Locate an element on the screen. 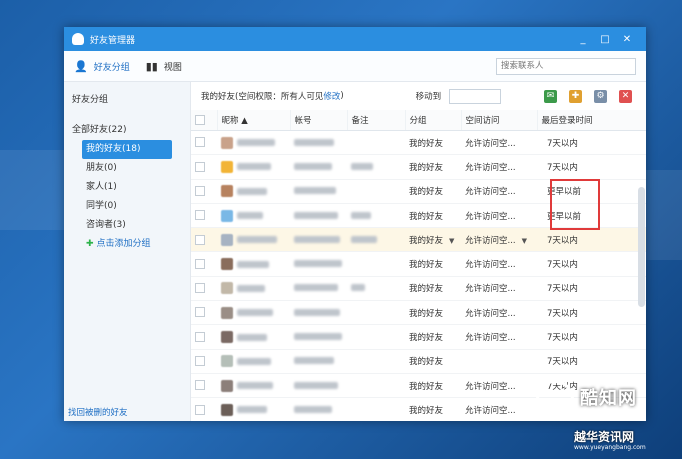 This screenshot has width=682, height=459. title-bar: 好友管理器 _ □ ✕ is located at coordinates (355, 39).